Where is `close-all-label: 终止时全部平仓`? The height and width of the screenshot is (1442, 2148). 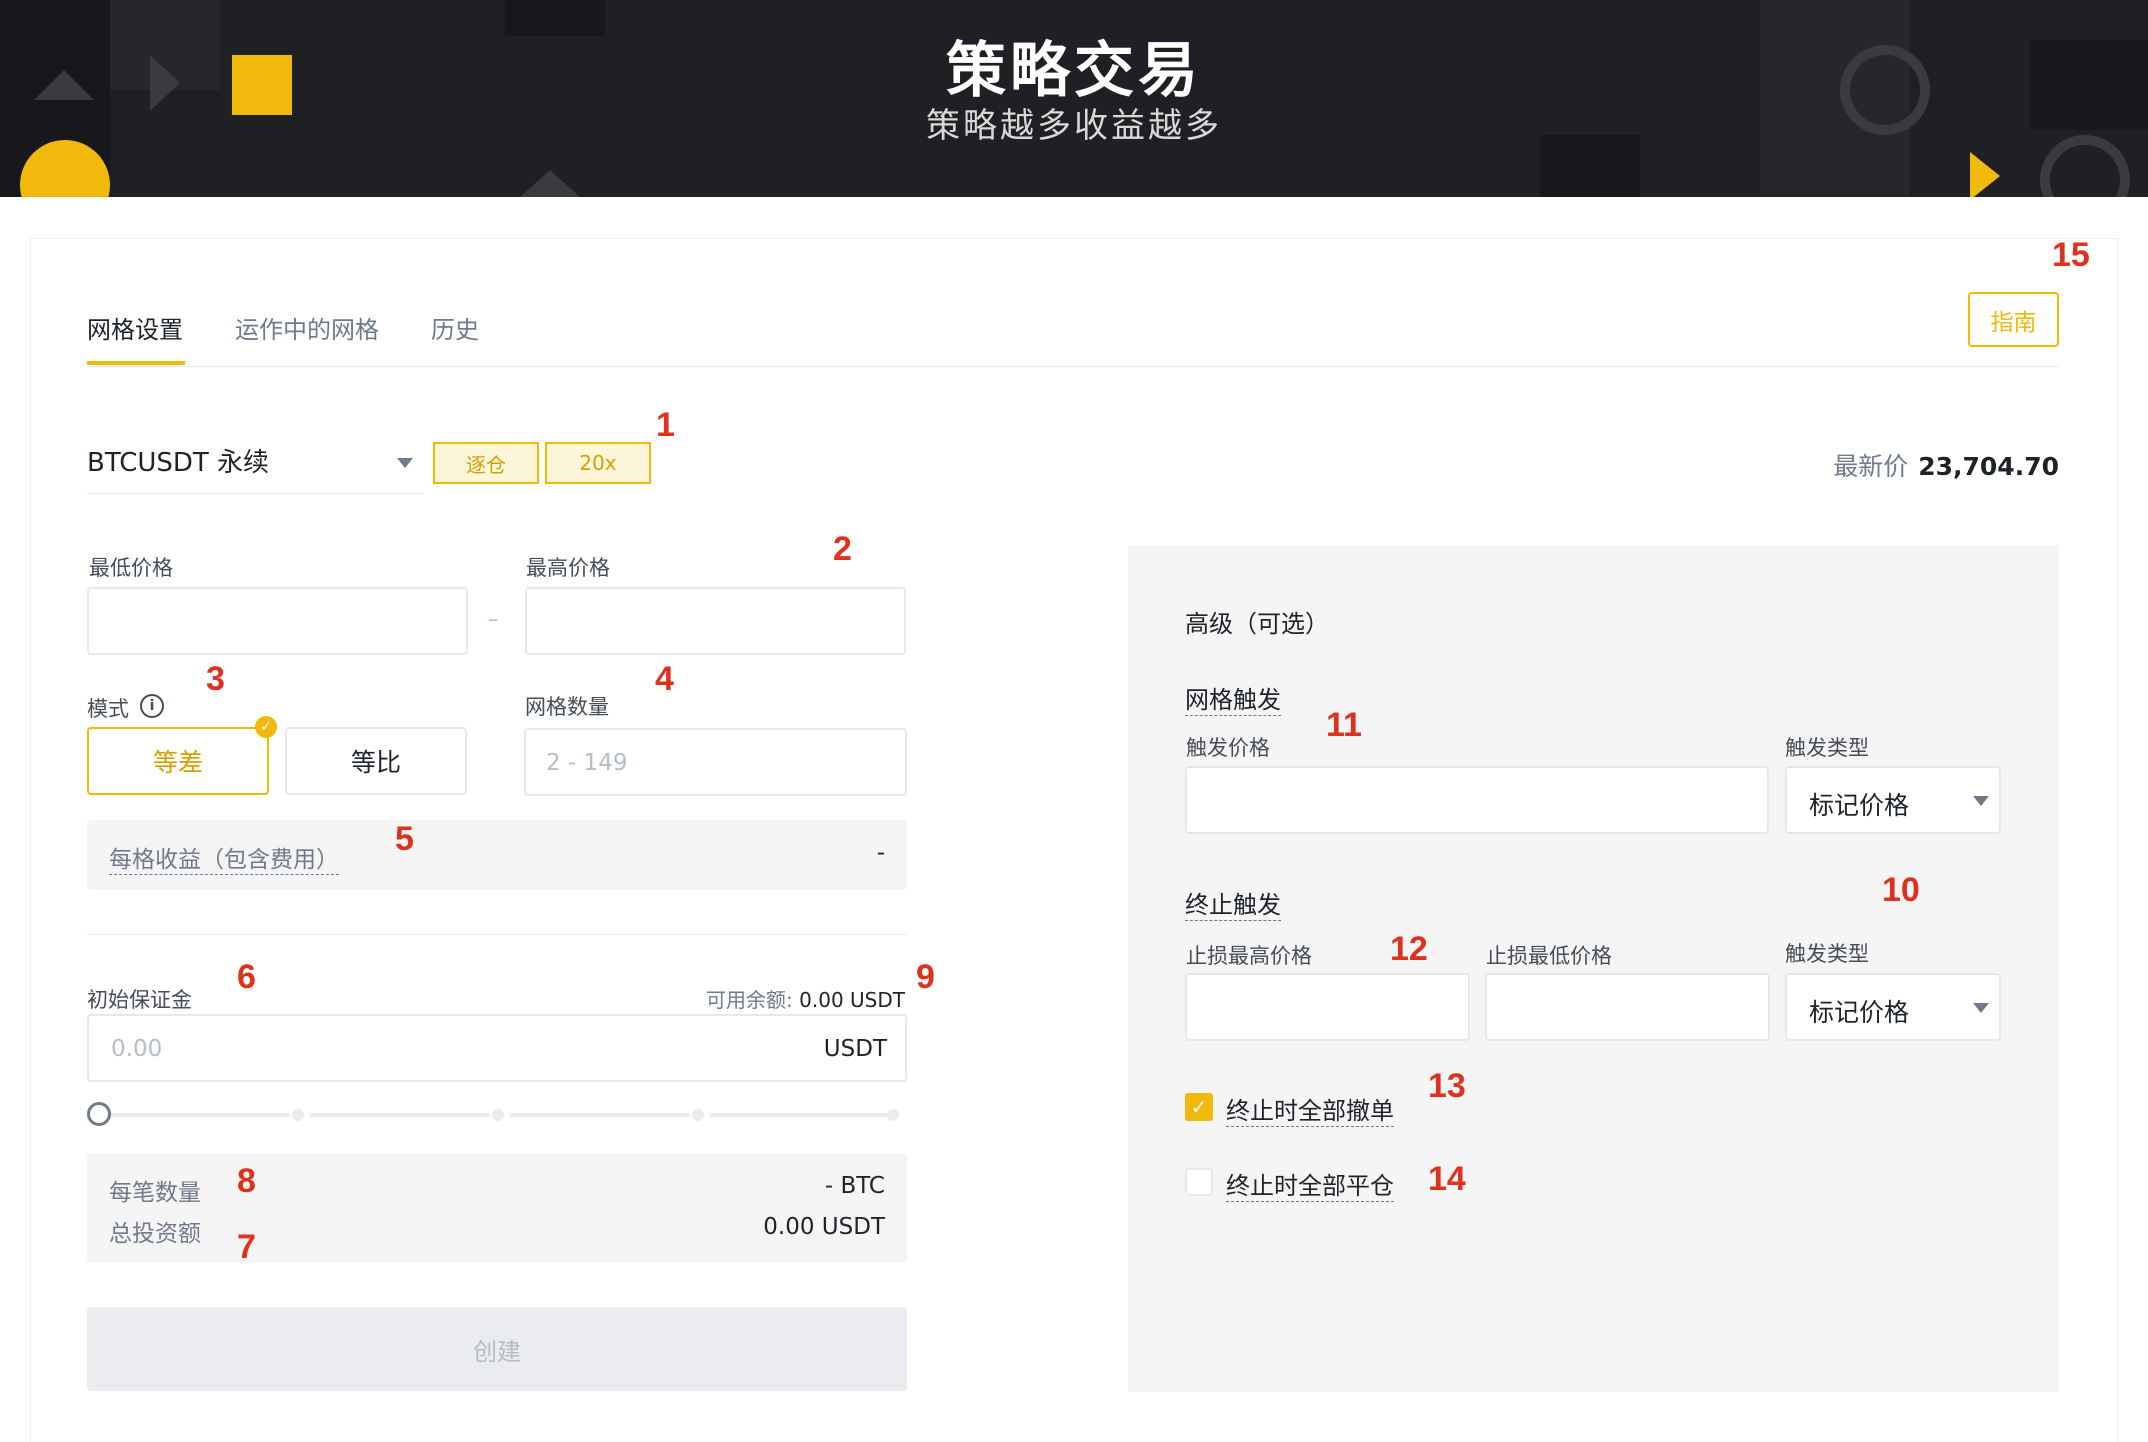 close-all-label: 终止时全部平仓 is located at coordinates (1310, 1184).